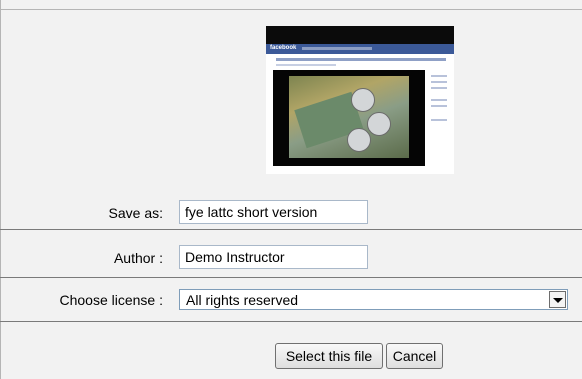  Describe the element at coordinates (337, 48) in the screenshot. I see `preview-site-nav` at that location.